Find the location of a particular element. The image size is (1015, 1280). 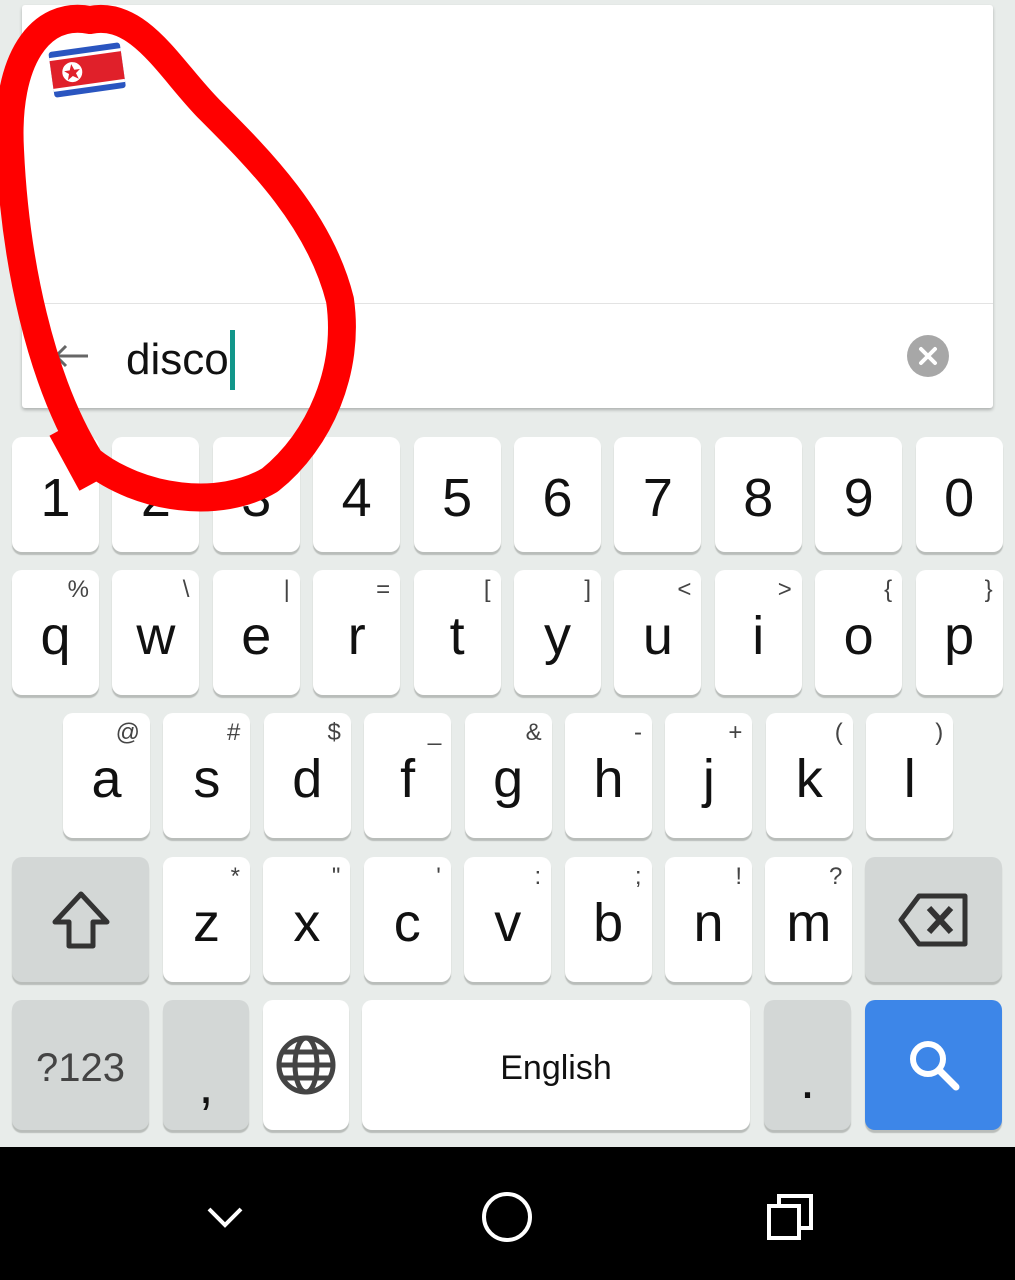

key-f: _ f is located at coordinates (408, 775).